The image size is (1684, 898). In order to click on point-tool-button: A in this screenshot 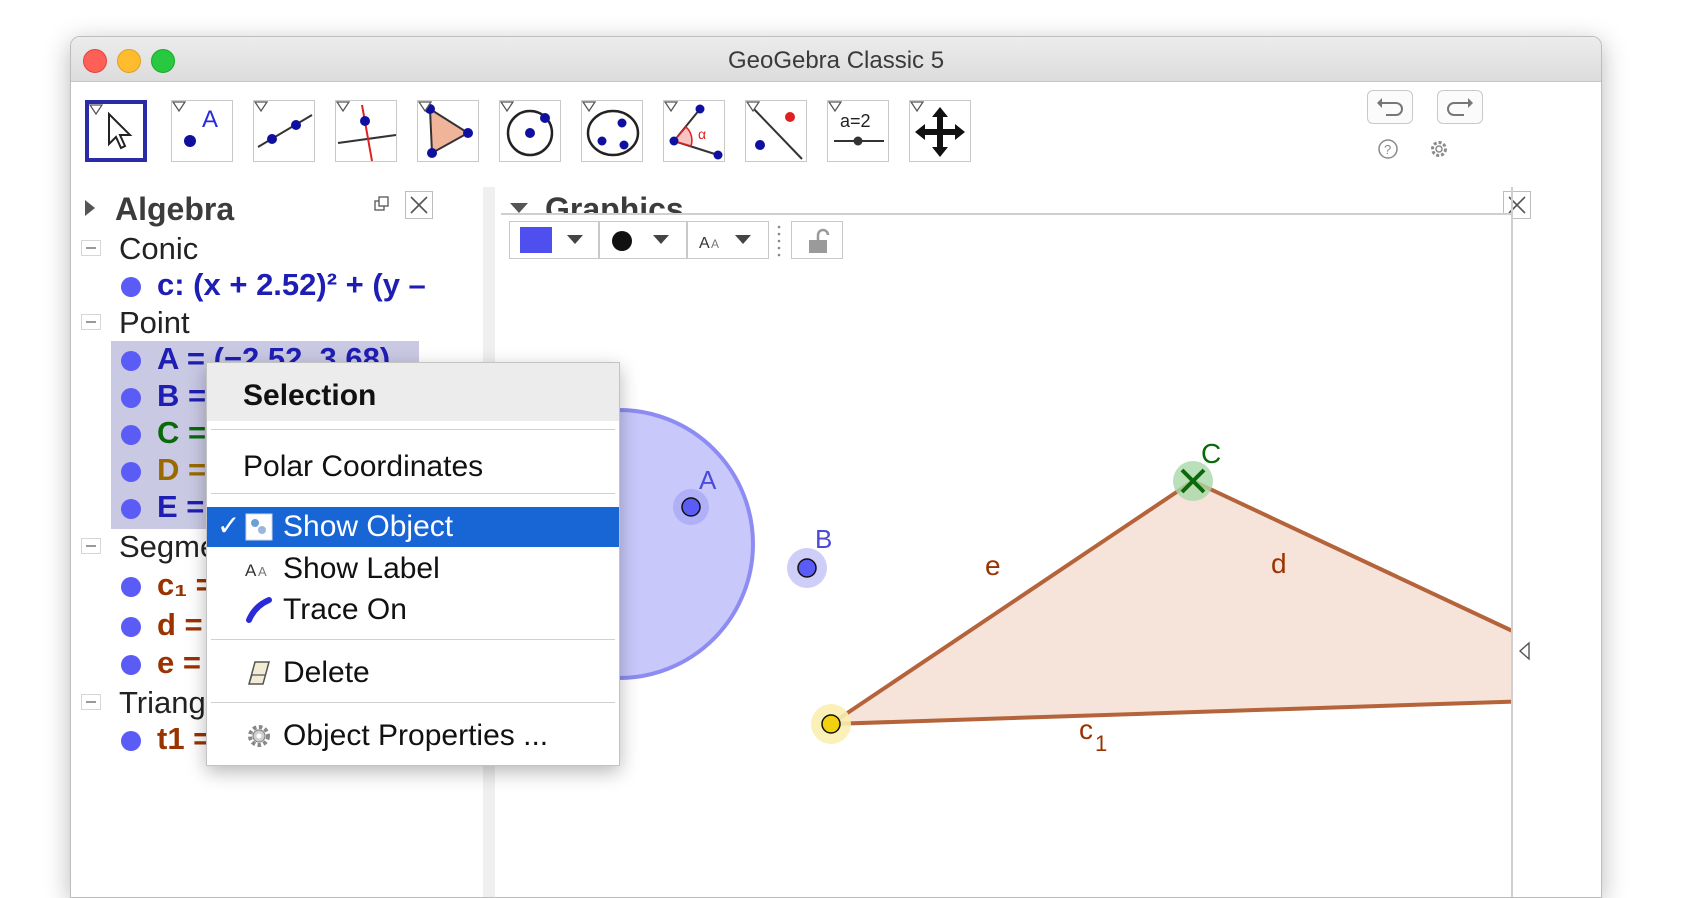, I will do `click(202, 131)`.